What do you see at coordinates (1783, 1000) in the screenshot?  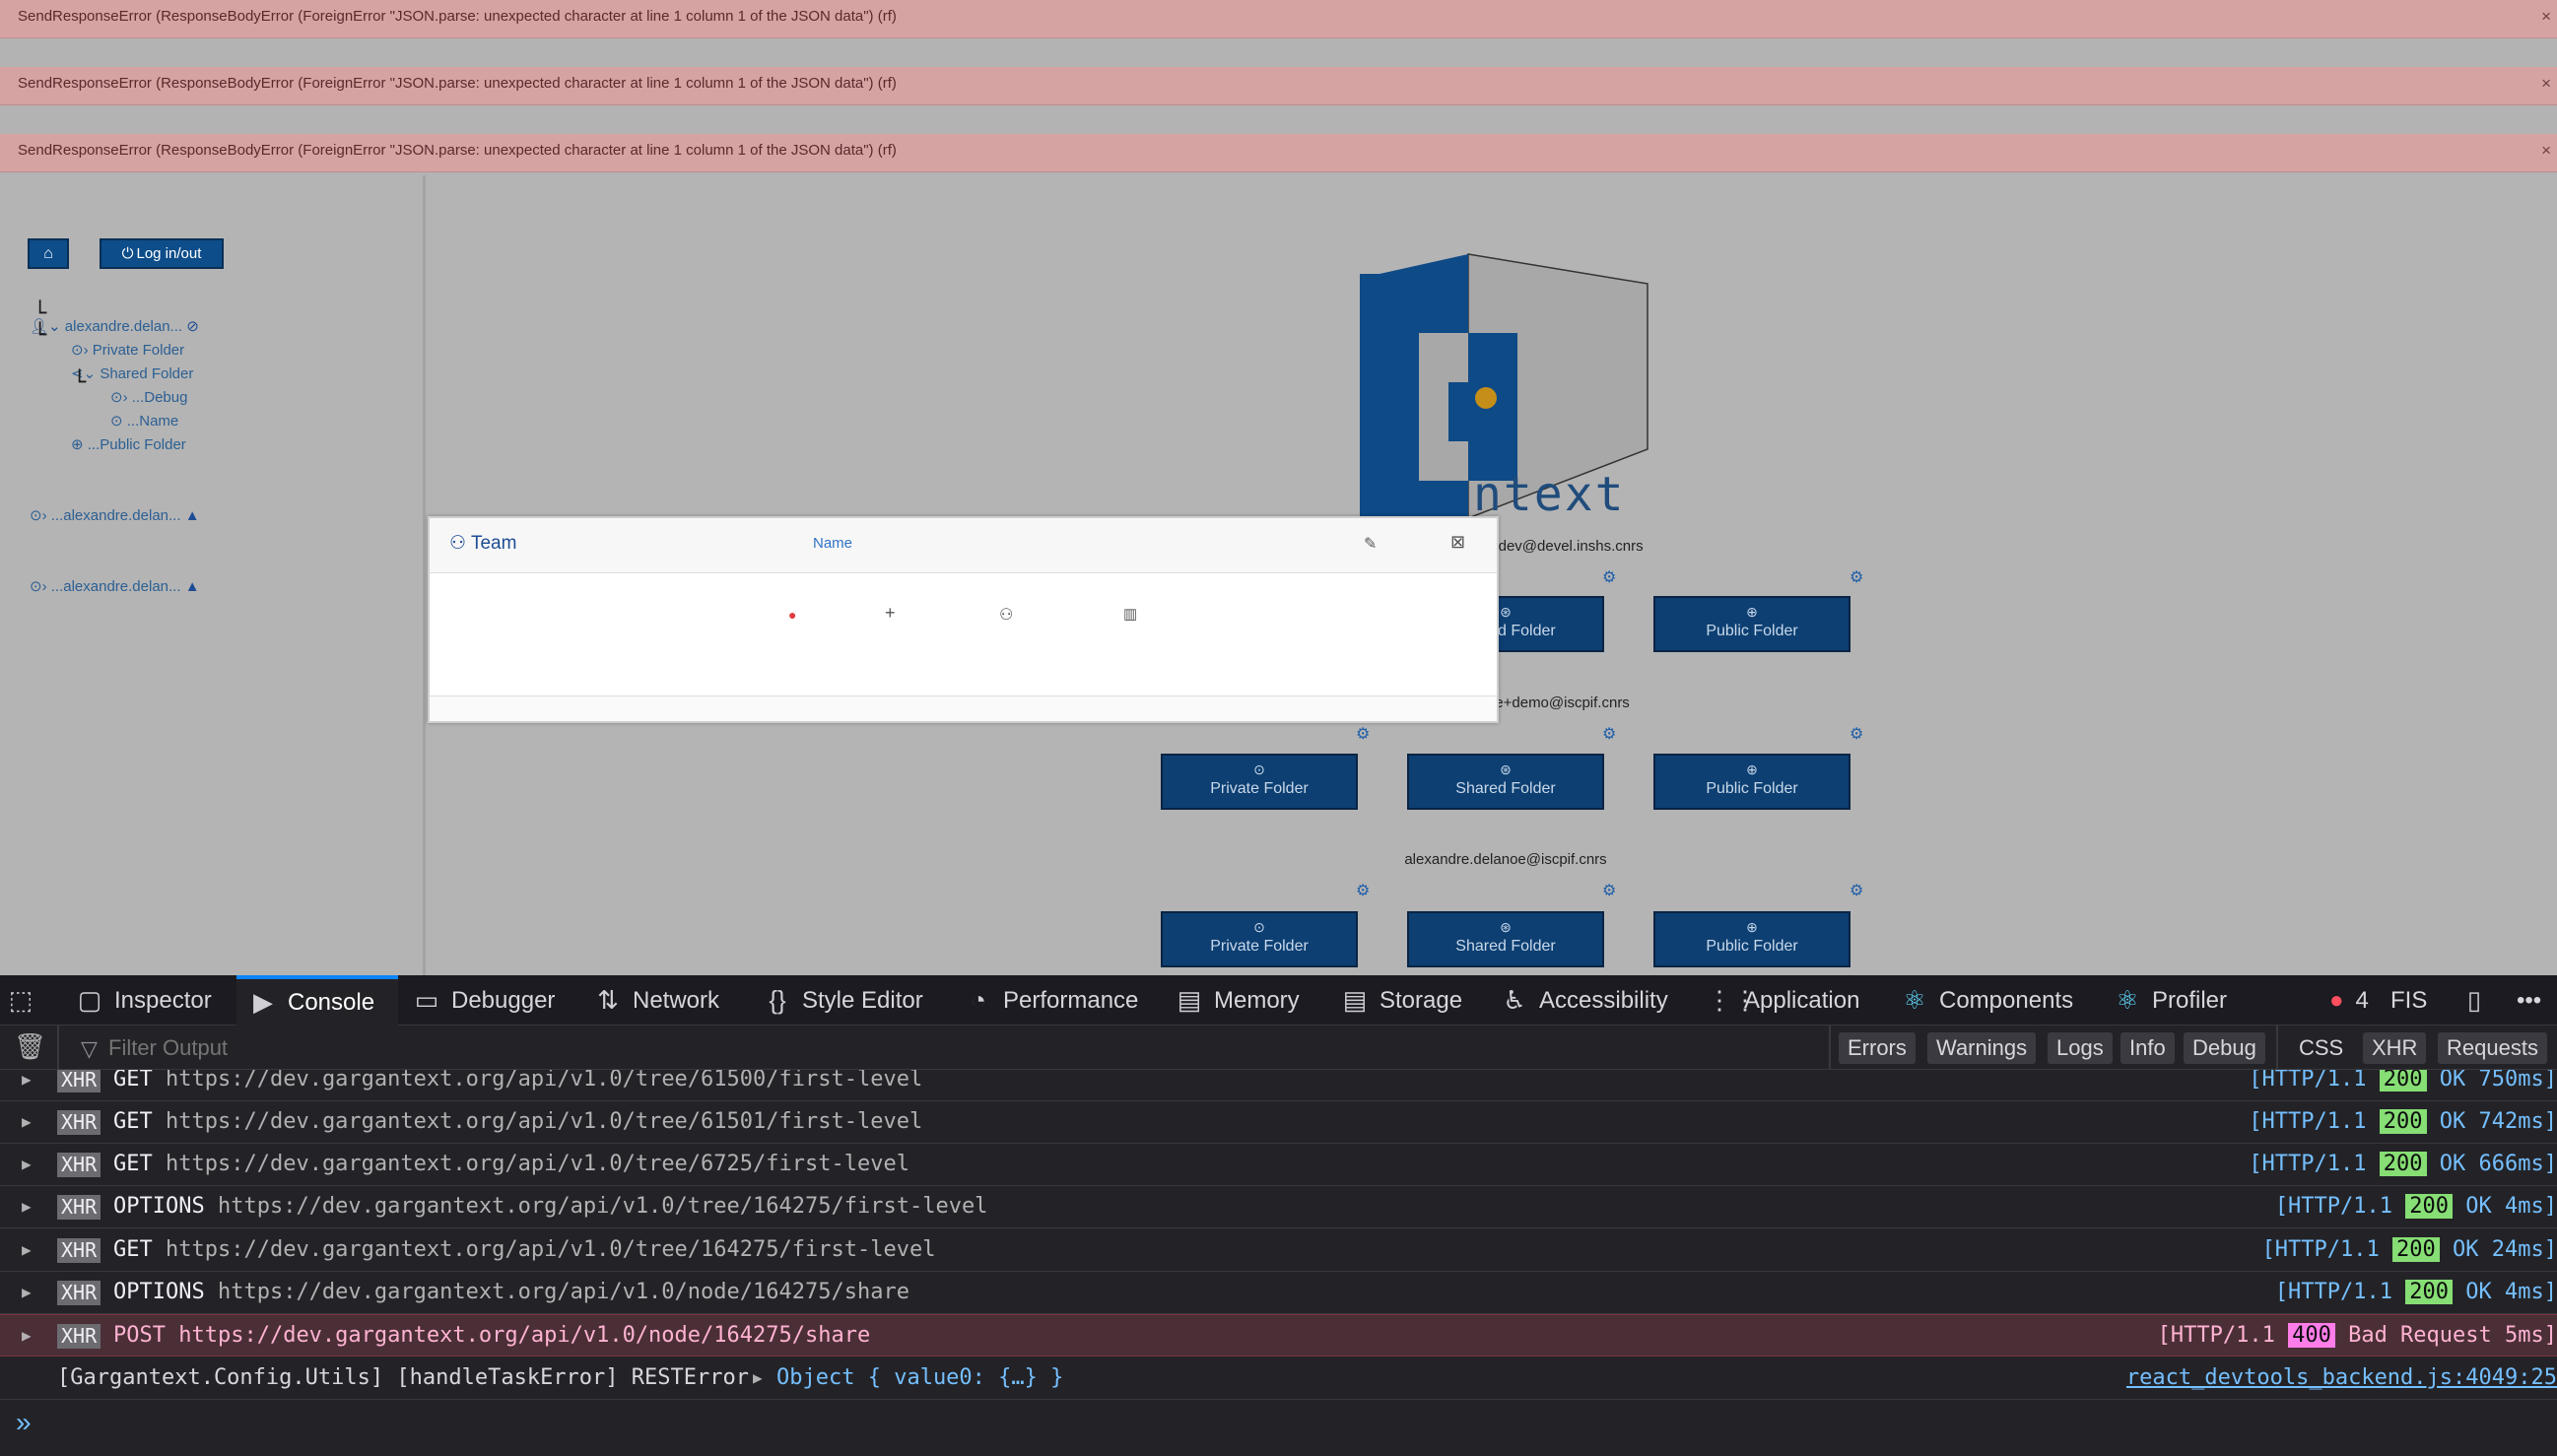 I see `tab-application: ⋮⋮ Application` at bounding box center [1783, 1000].